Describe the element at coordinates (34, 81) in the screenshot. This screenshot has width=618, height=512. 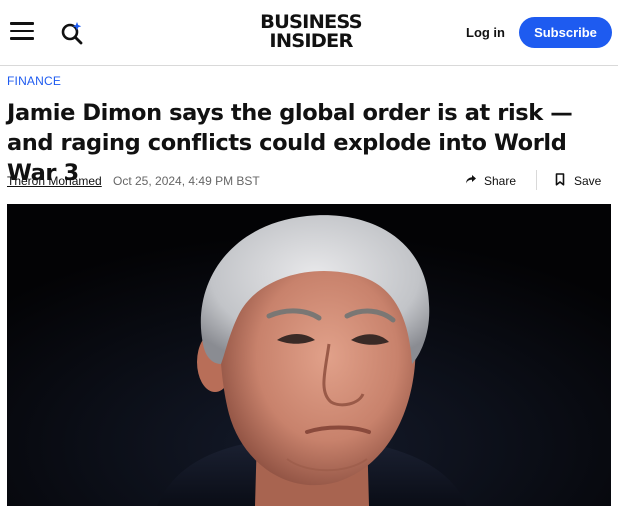
I see `category-link: FINANCE` at that location.